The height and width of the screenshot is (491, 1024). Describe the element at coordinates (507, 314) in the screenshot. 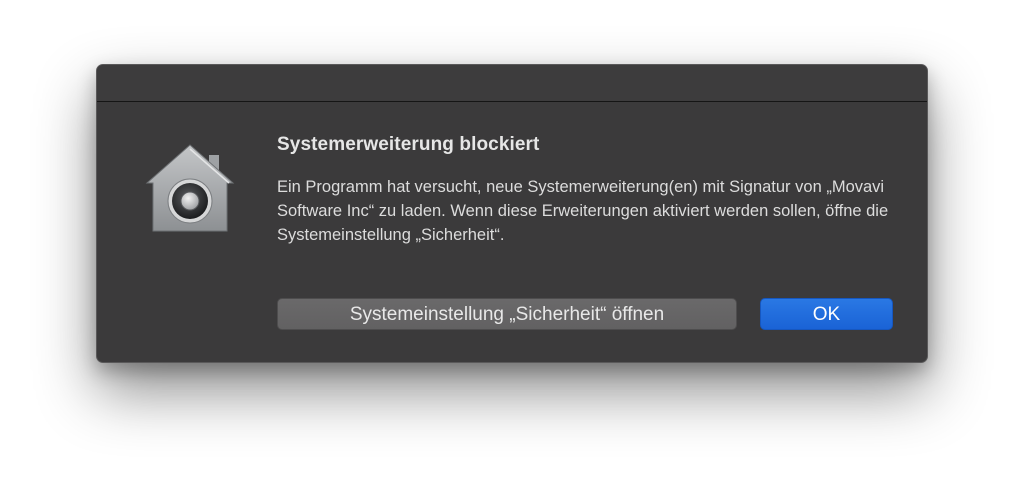

I see `open-security-settings-button: Systemeinstellung „Sicherheit“ öffnen` at that location.